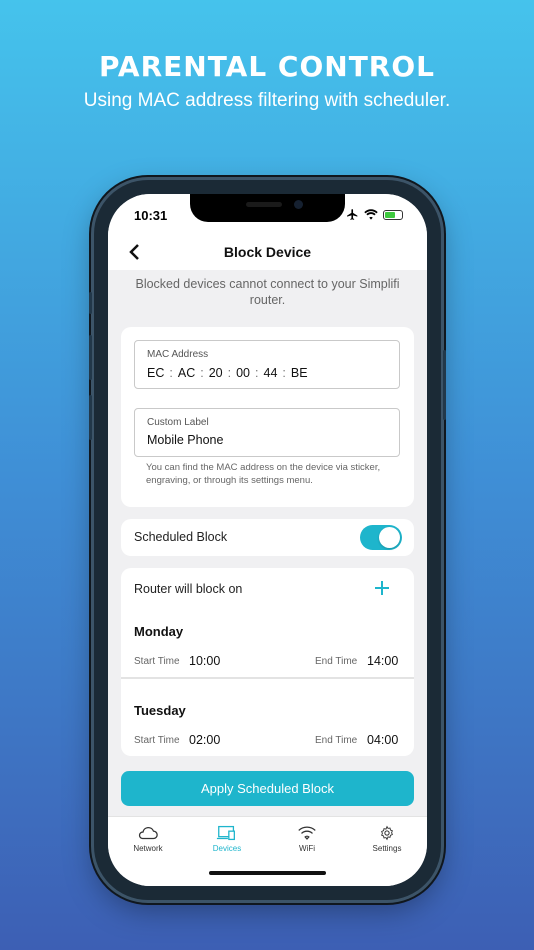  What do you see at coordinates (178, 422) in the screenshot?
I see `custom-label-label: Custom Label` at bounding box center [178, 422].